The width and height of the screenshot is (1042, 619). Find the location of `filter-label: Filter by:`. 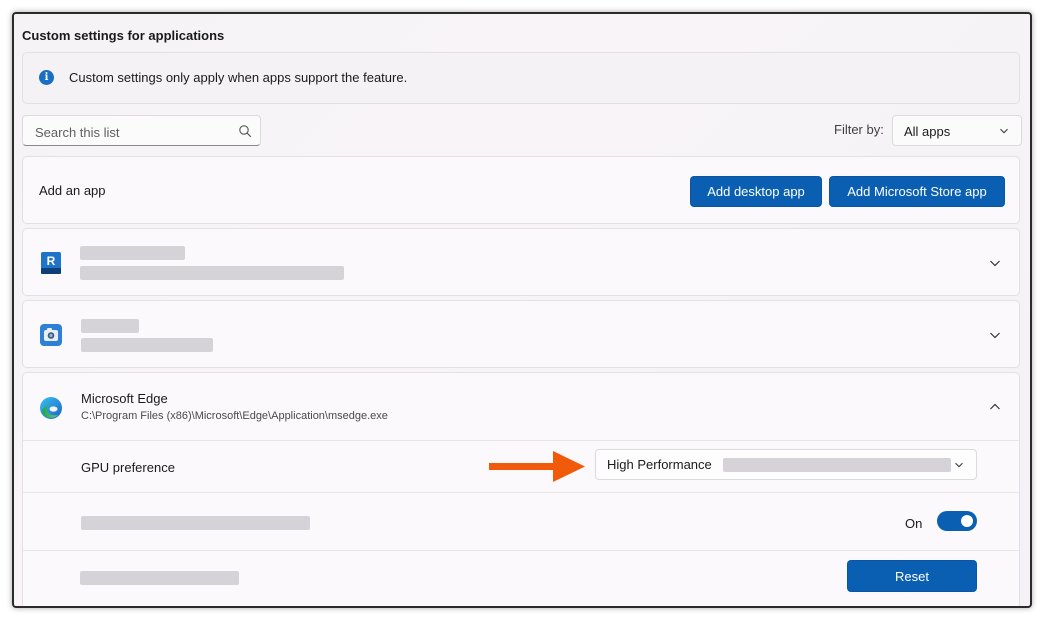

filter-label: Filter by: is located at coordinates (859, 129).